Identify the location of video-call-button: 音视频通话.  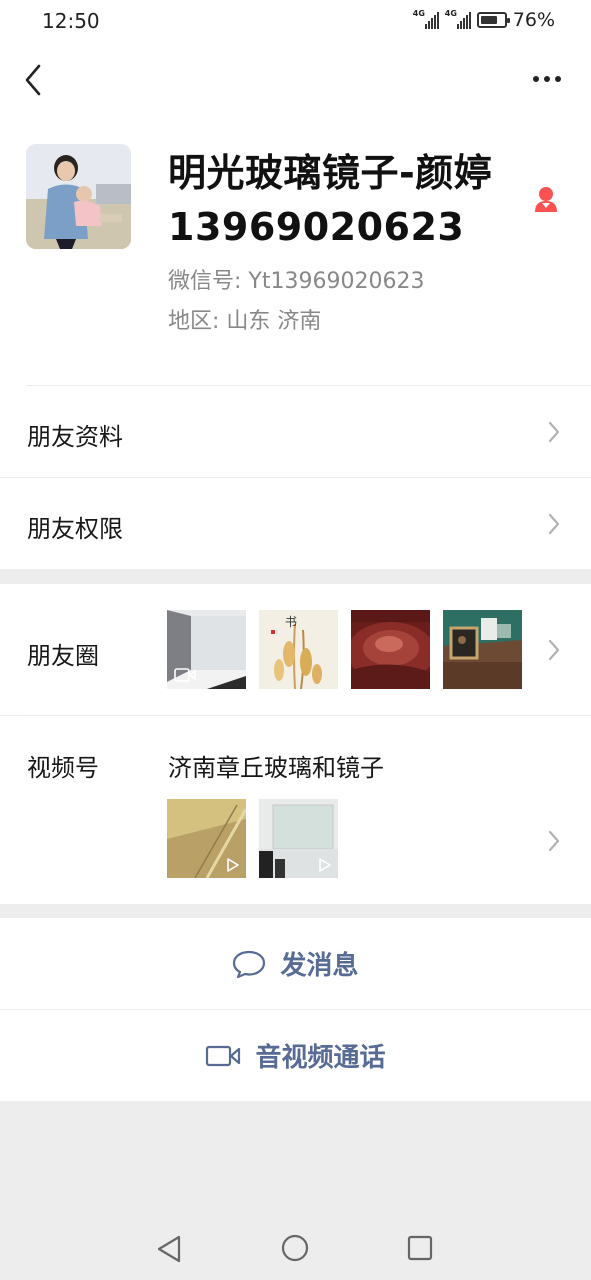
(295, 1055).